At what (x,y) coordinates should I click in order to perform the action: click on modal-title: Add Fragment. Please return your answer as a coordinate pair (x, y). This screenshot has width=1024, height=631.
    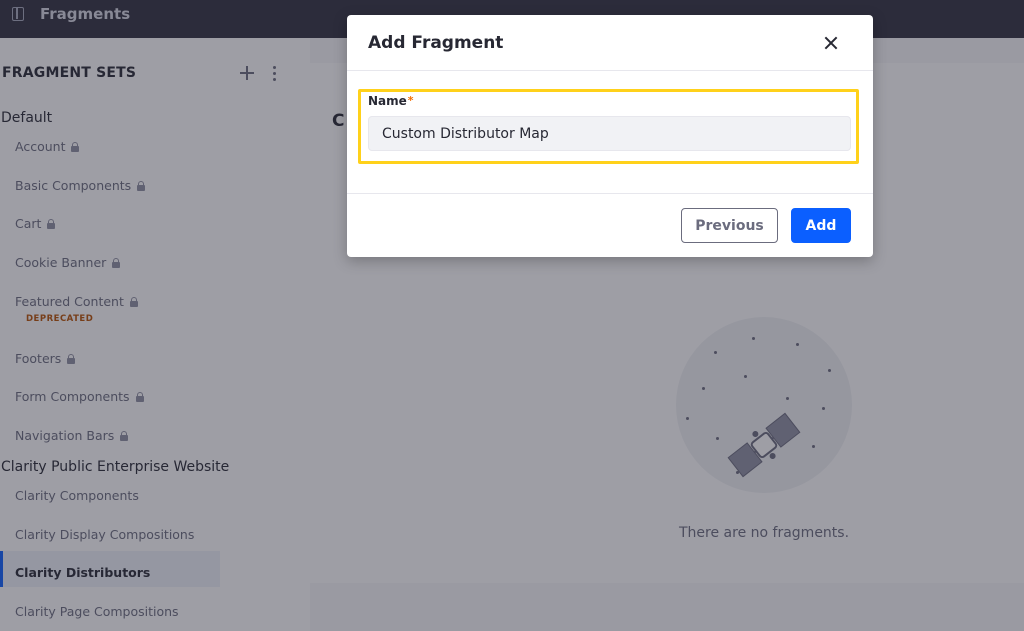
    Looking at the image, I should click on (436, 43).